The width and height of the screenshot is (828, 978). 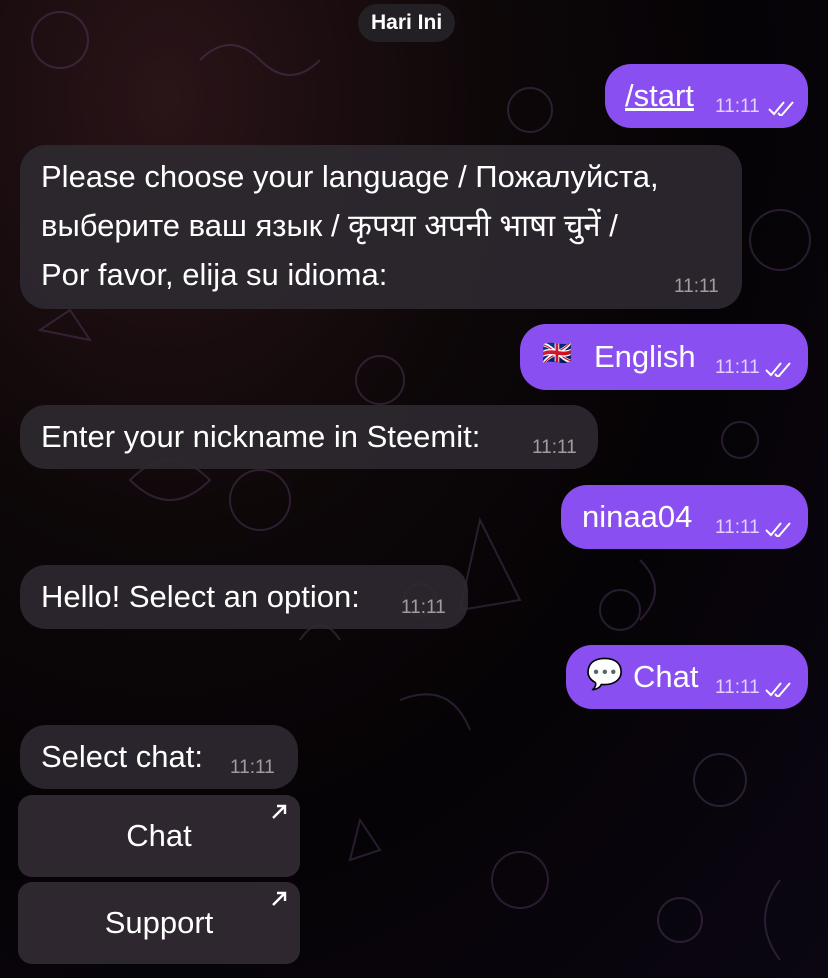 I want to click on button-label: Support, so click(x=159, y=922).